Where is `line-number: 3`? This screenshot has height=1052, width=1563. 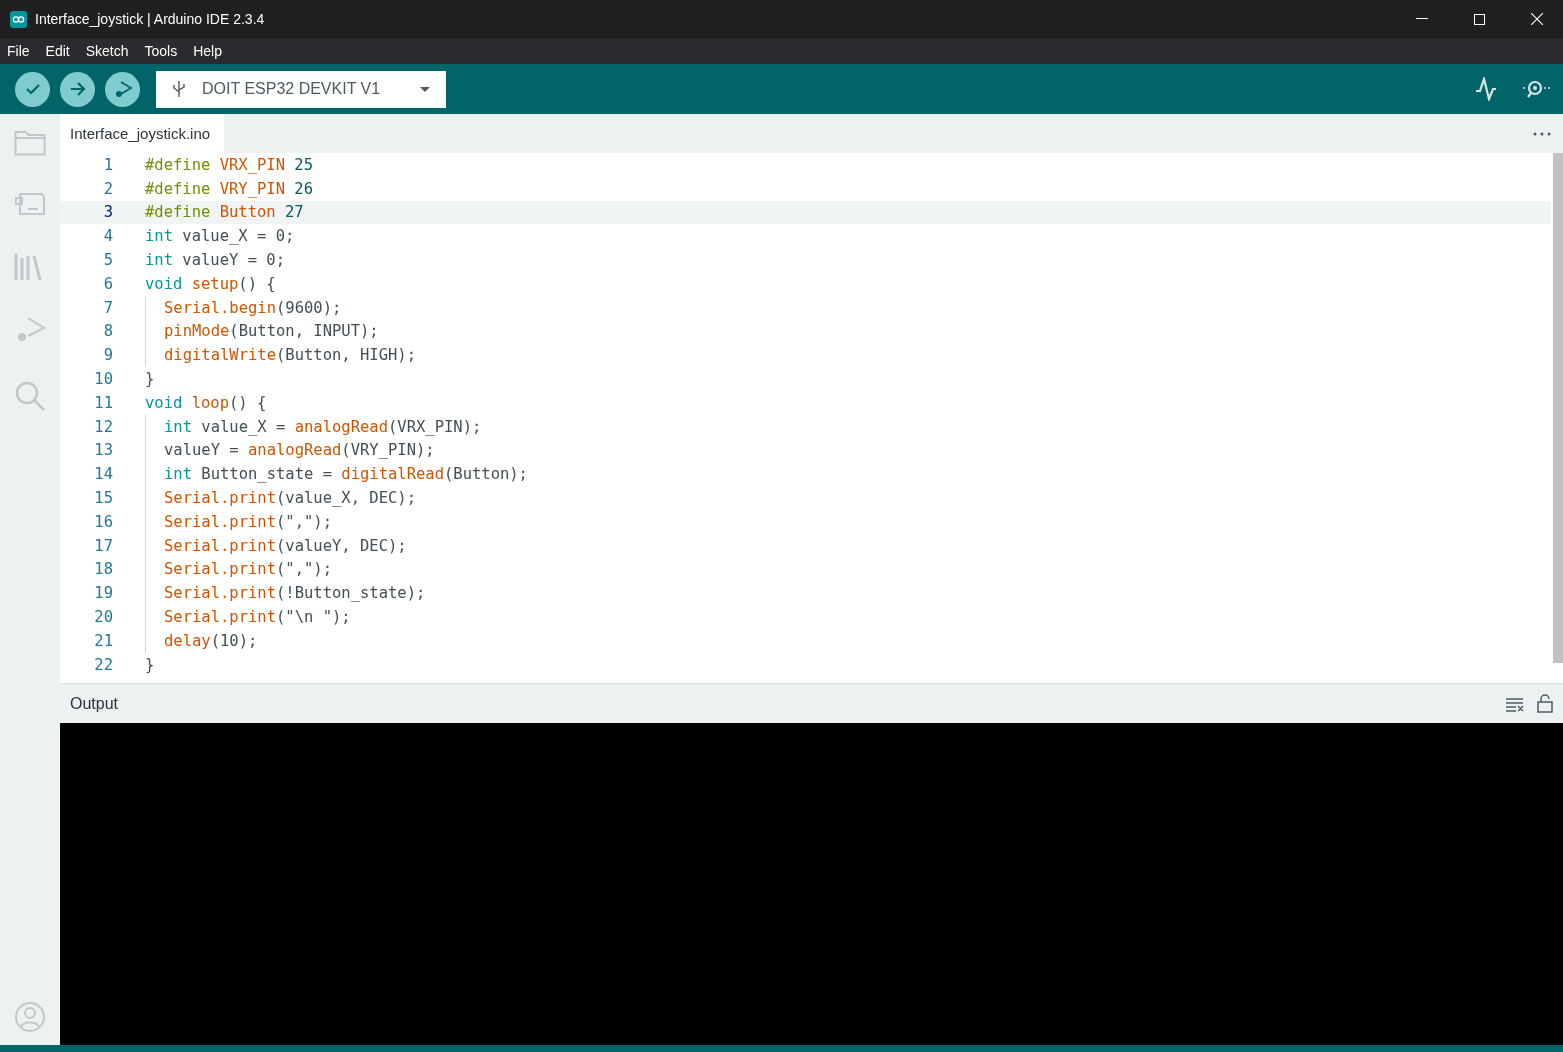
line-number: 3 is located at coordinates (107, 212).